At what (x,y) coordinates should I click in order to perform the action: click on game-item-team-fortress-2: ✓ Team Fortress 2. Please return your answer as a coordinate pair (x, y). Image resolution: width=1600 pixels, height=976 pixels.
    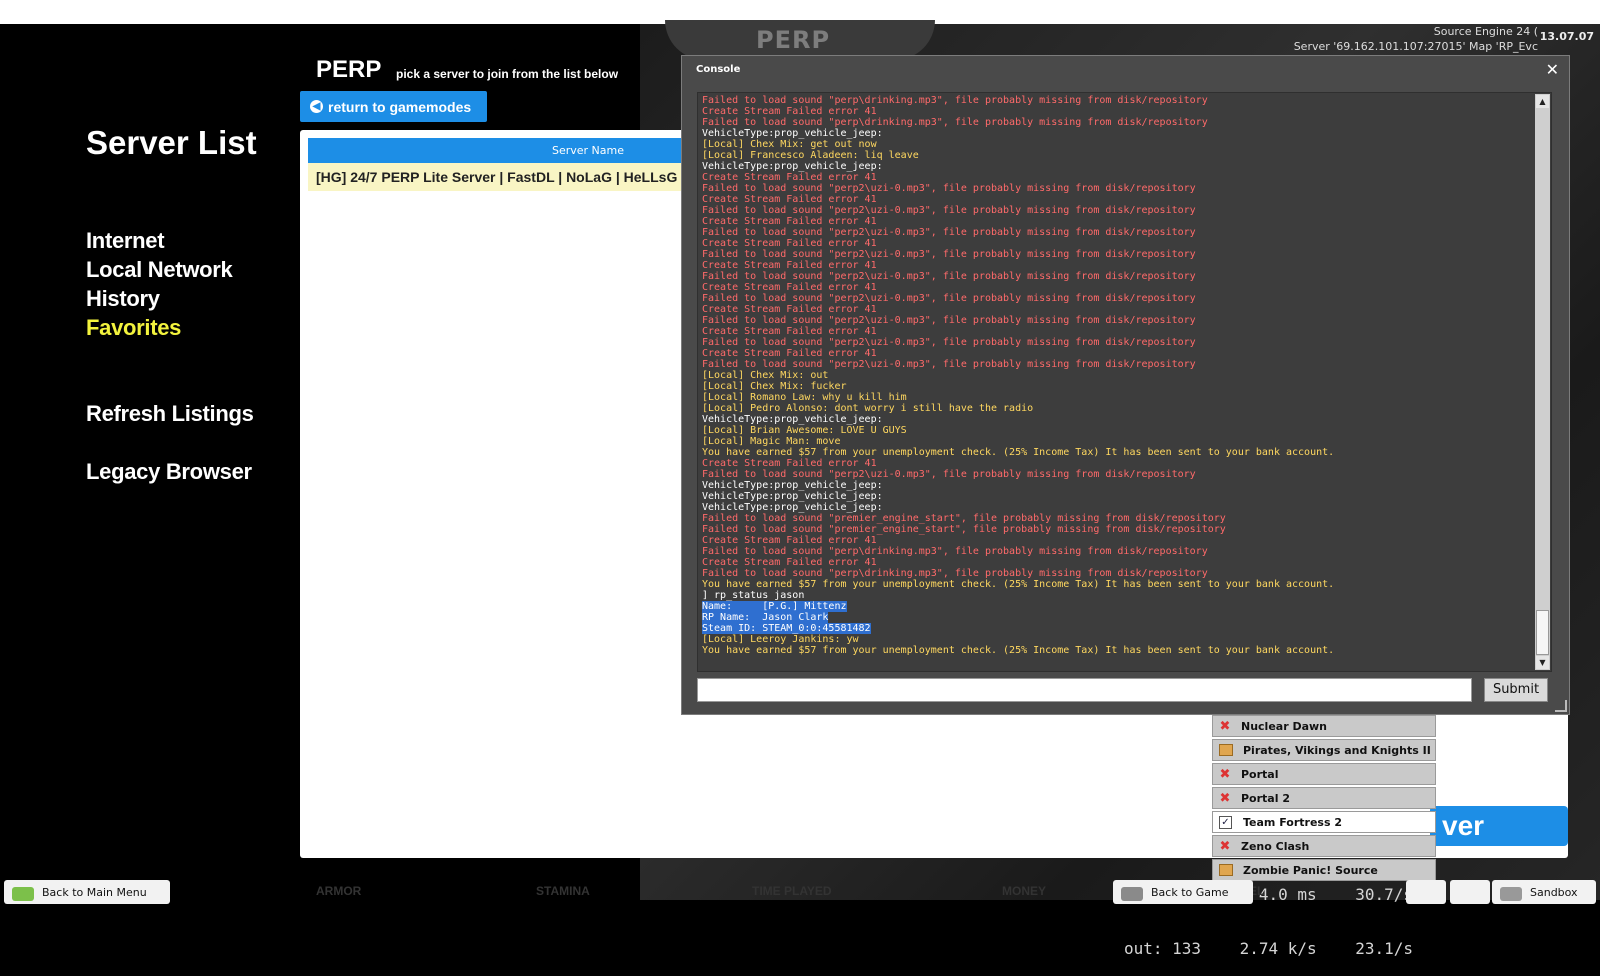
    Looking at the image, I should click on (1324, 822).